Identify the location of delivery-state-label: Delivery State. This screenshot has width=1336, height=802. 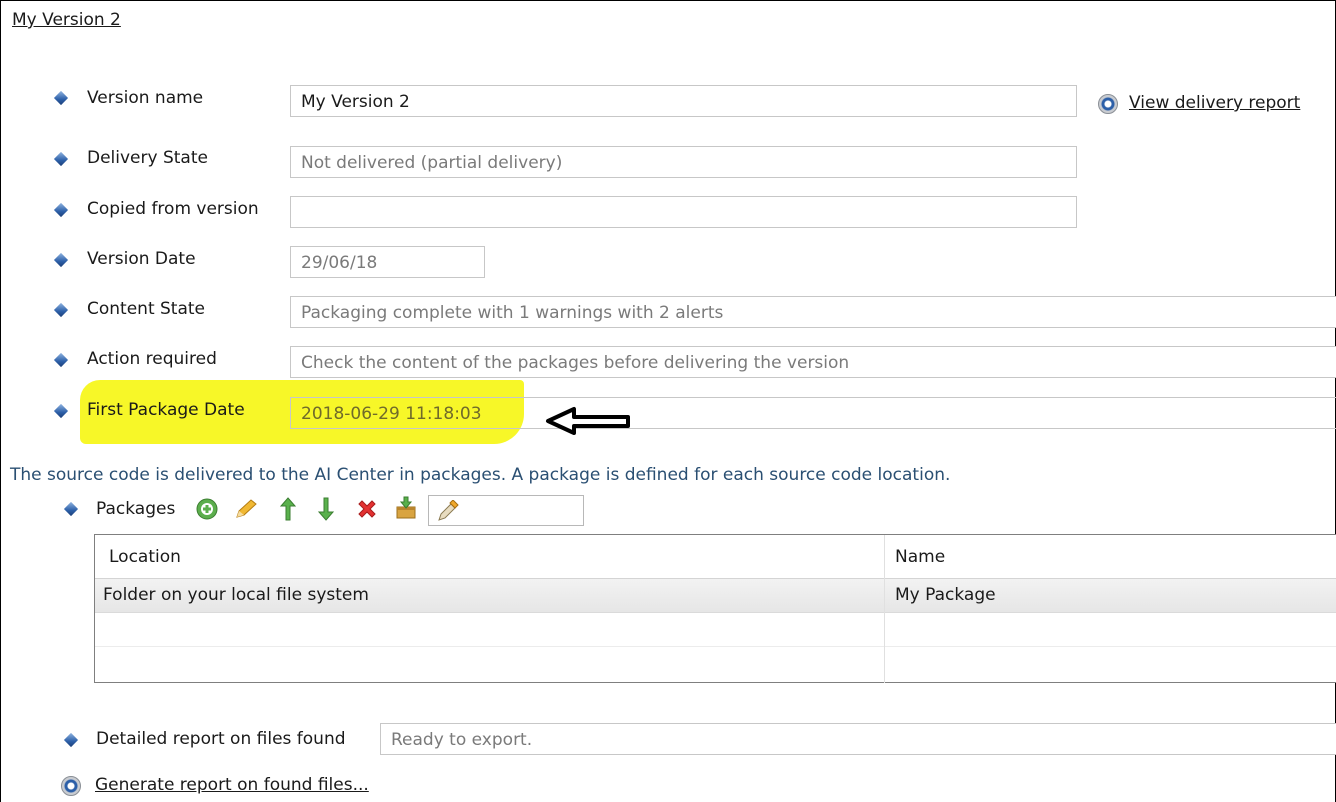
(147, 158).